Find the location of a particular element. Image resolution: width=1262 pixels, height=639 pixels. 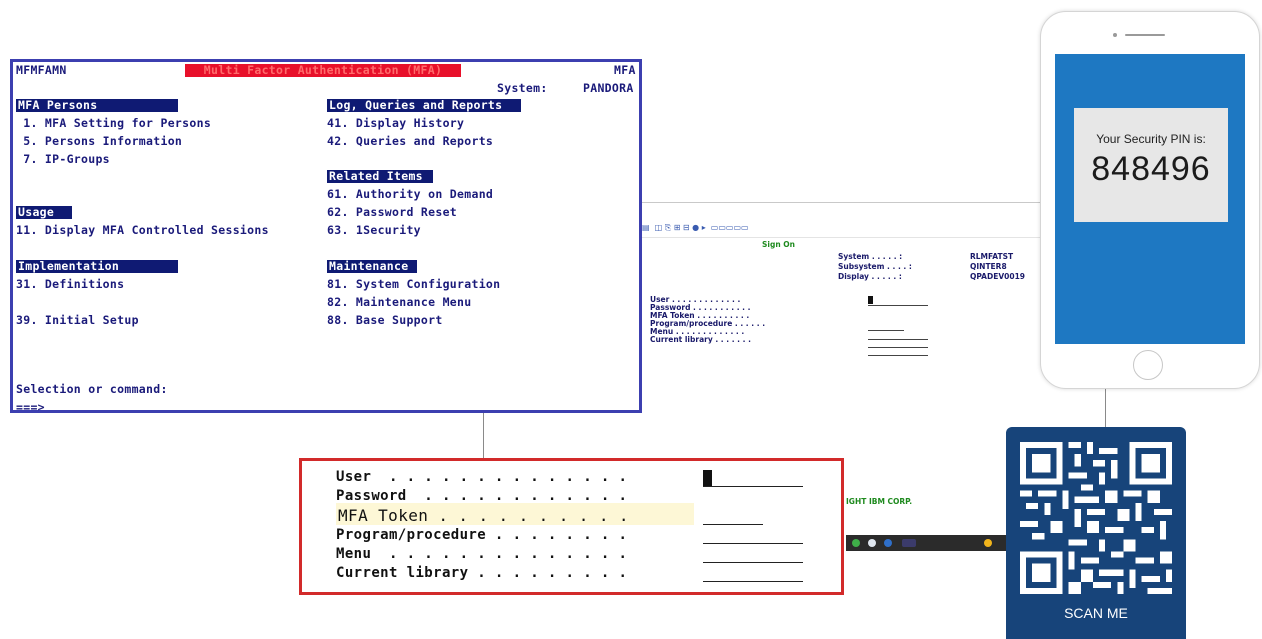

security-pin-card: Your Security PIN is: 848496 is located at coordinates (1151, 165).